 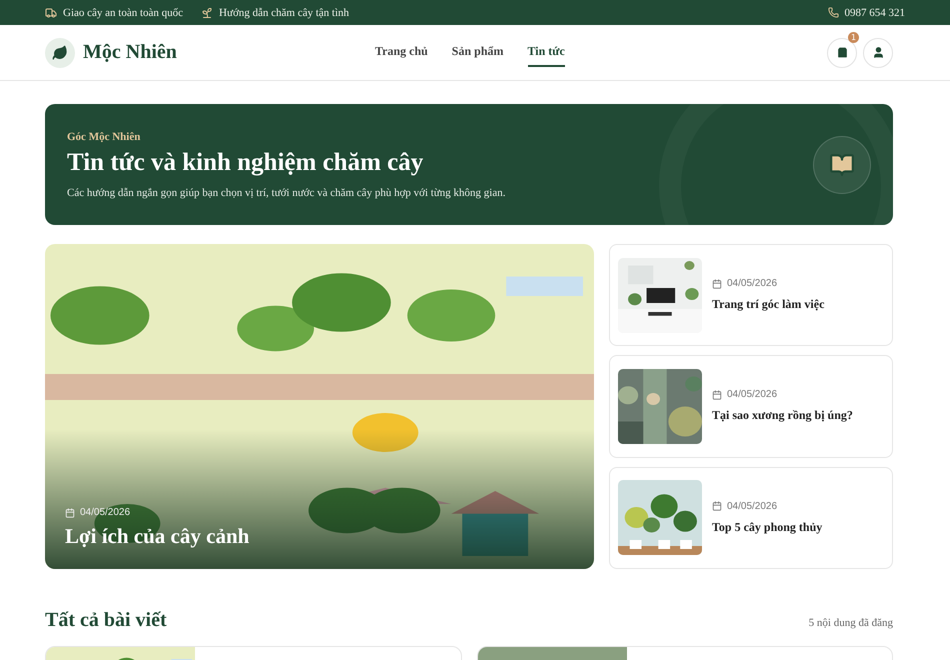 What do you see at coordinates (401, 52) in the screenshot?
I see `nav-link: Trang chủ` at bounding box center [401, 52].